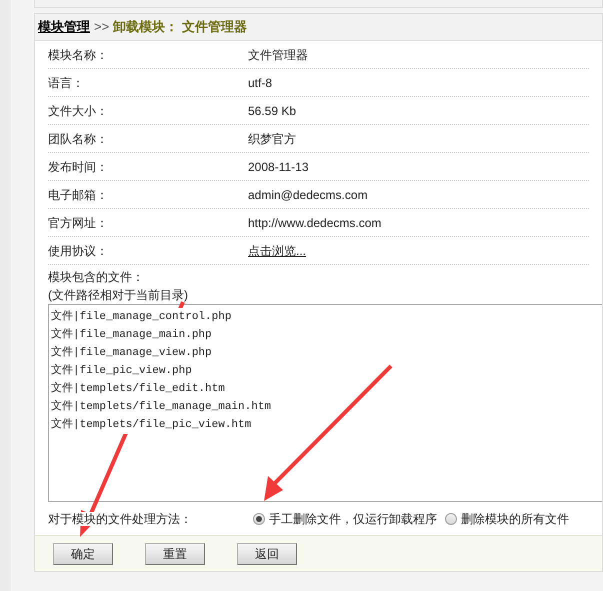 The width and height of the screenshot is (603, 591). I want to click on field-label: 使用协议：, so click(78, 251).